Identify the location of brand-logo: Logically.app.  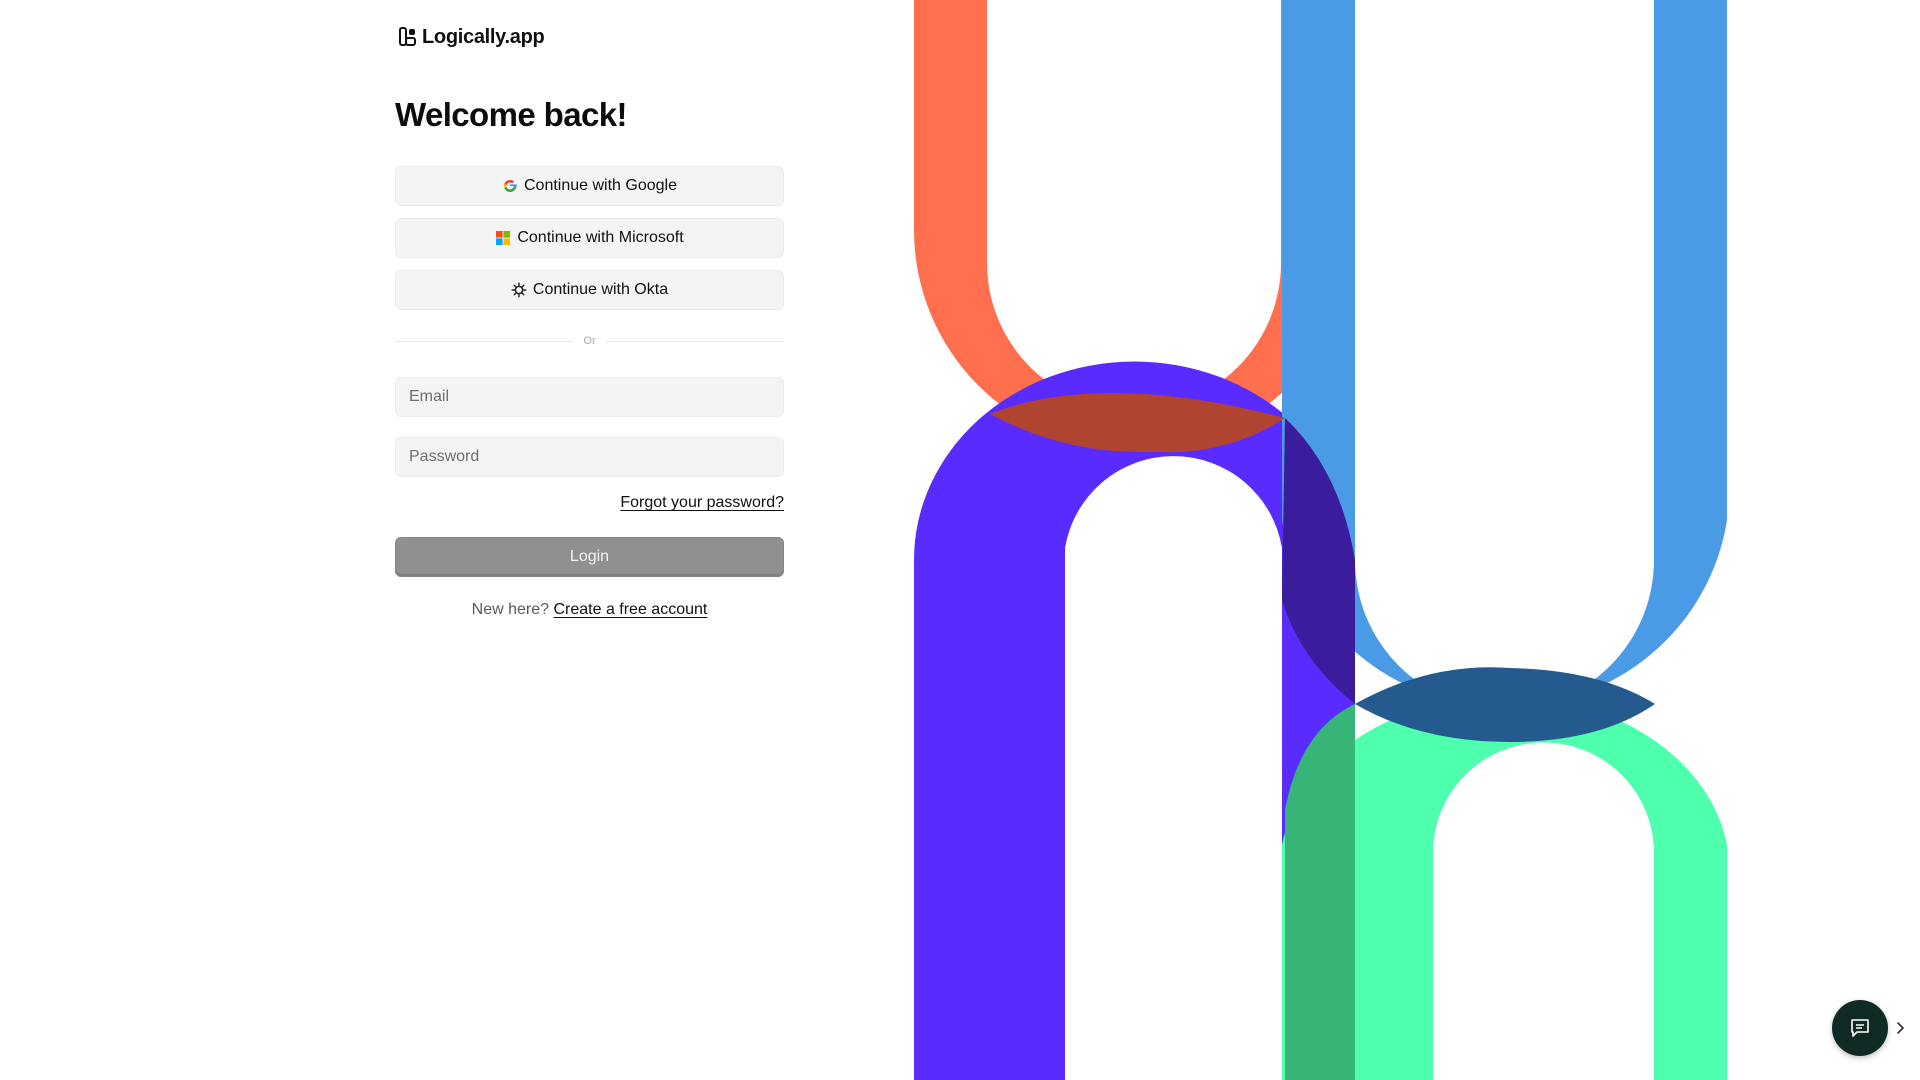
(471, 37).